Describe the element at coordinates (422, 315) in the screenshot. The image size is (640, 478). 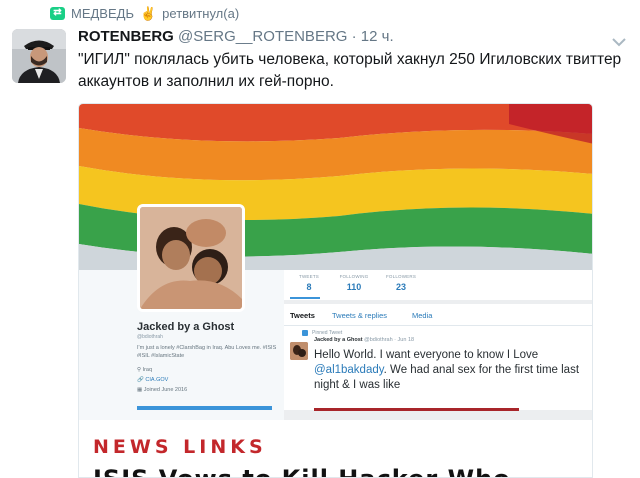
I see `tab-media: Media` at that location.